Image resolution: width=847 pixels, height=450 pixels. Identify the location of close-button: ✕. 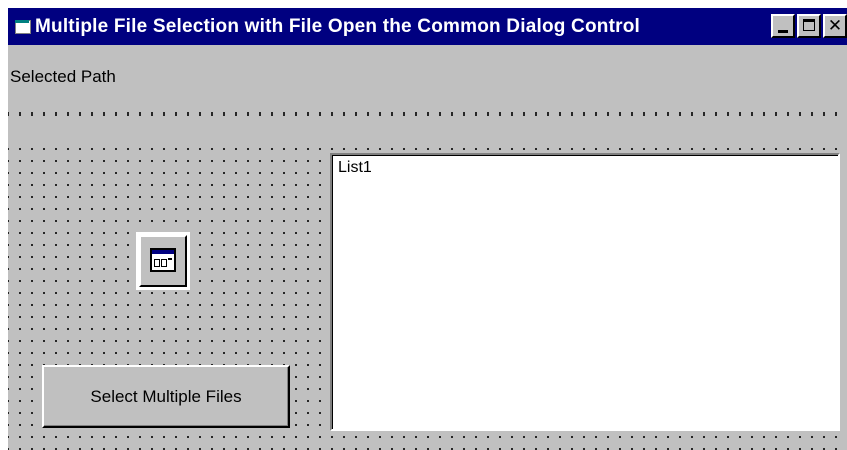
(835, 26).